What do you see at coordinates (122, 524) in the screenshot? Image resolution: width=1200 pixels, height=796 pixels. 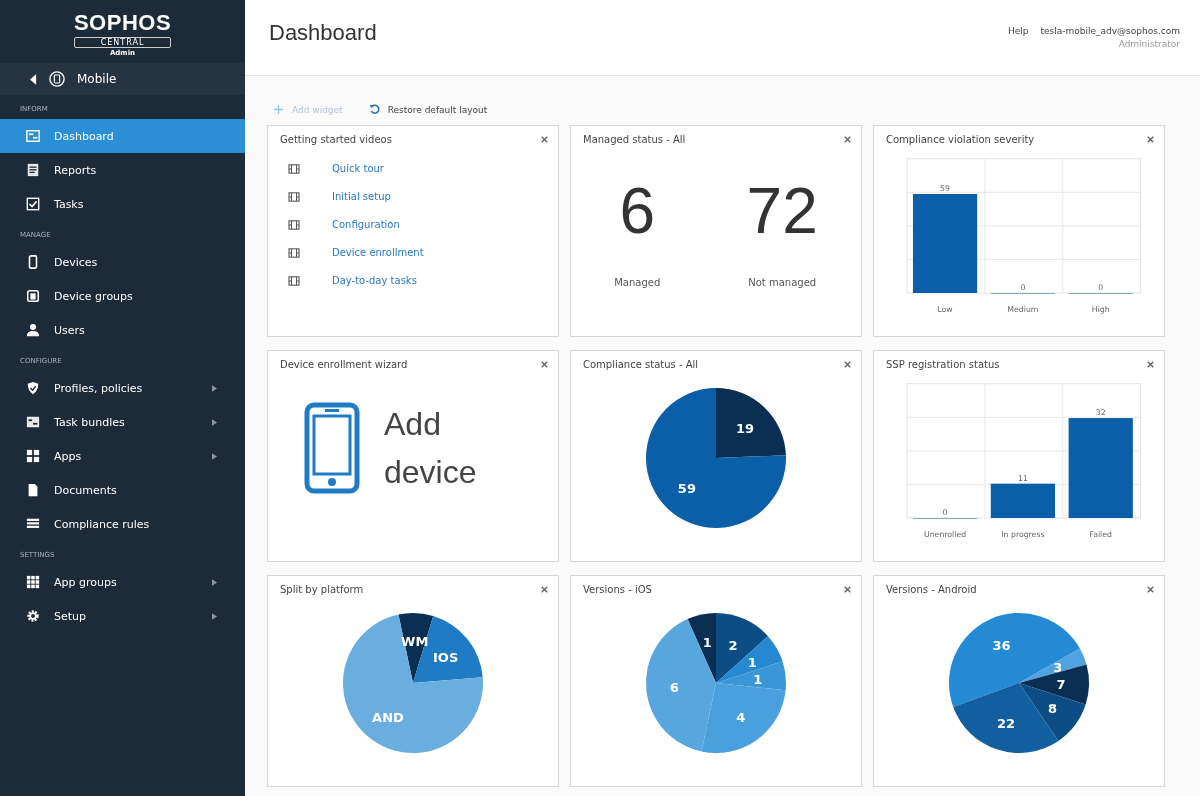 I see `nav-item: Compliance rules` at bounding box center [122, 524].